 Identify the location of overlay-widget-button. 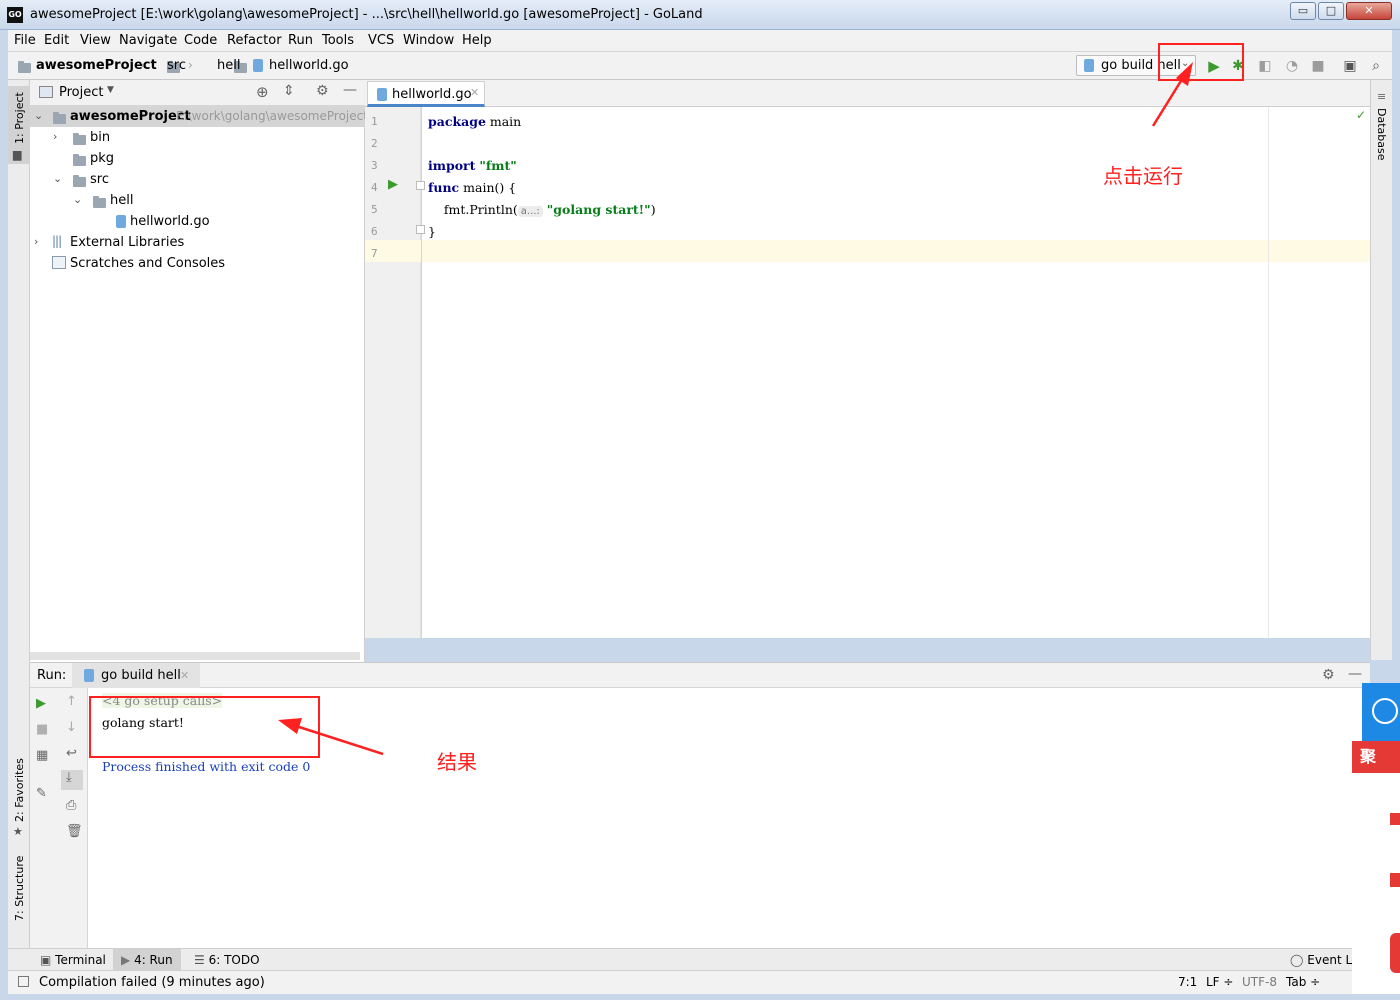
(1381, 712).